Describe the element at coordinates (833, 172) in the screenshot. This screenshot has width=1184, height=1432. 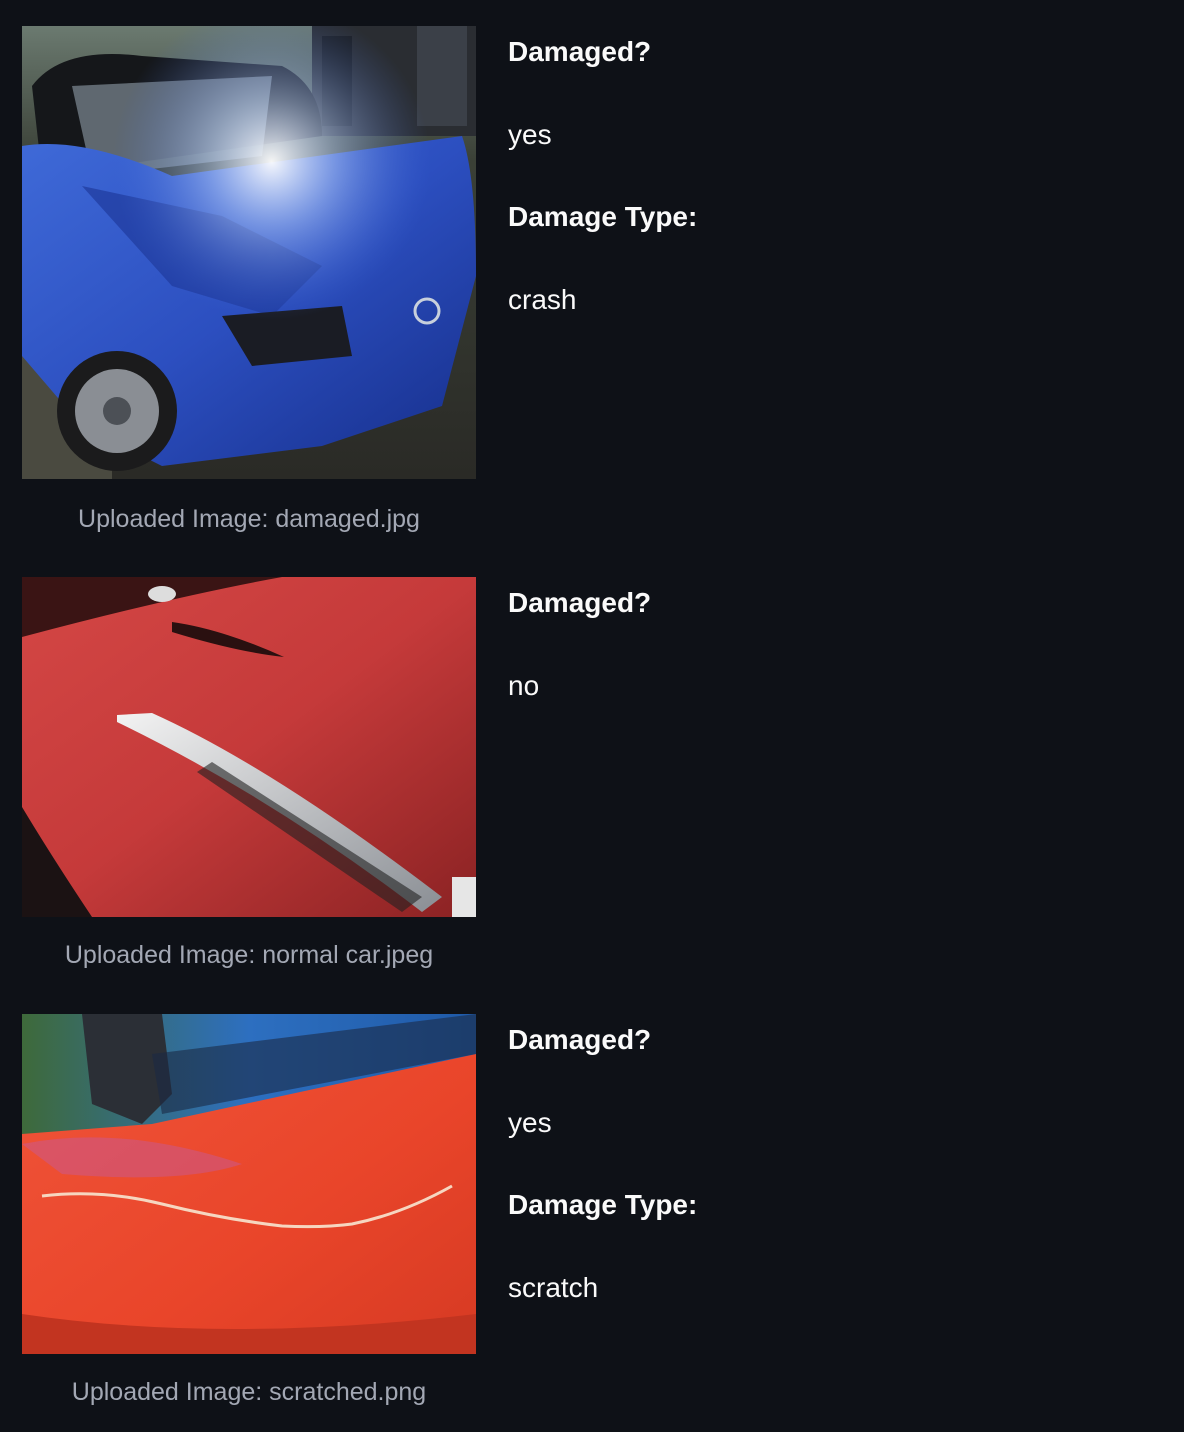
I see `prediction-panel: Damaged? yes Damage Type: crash` at that location.